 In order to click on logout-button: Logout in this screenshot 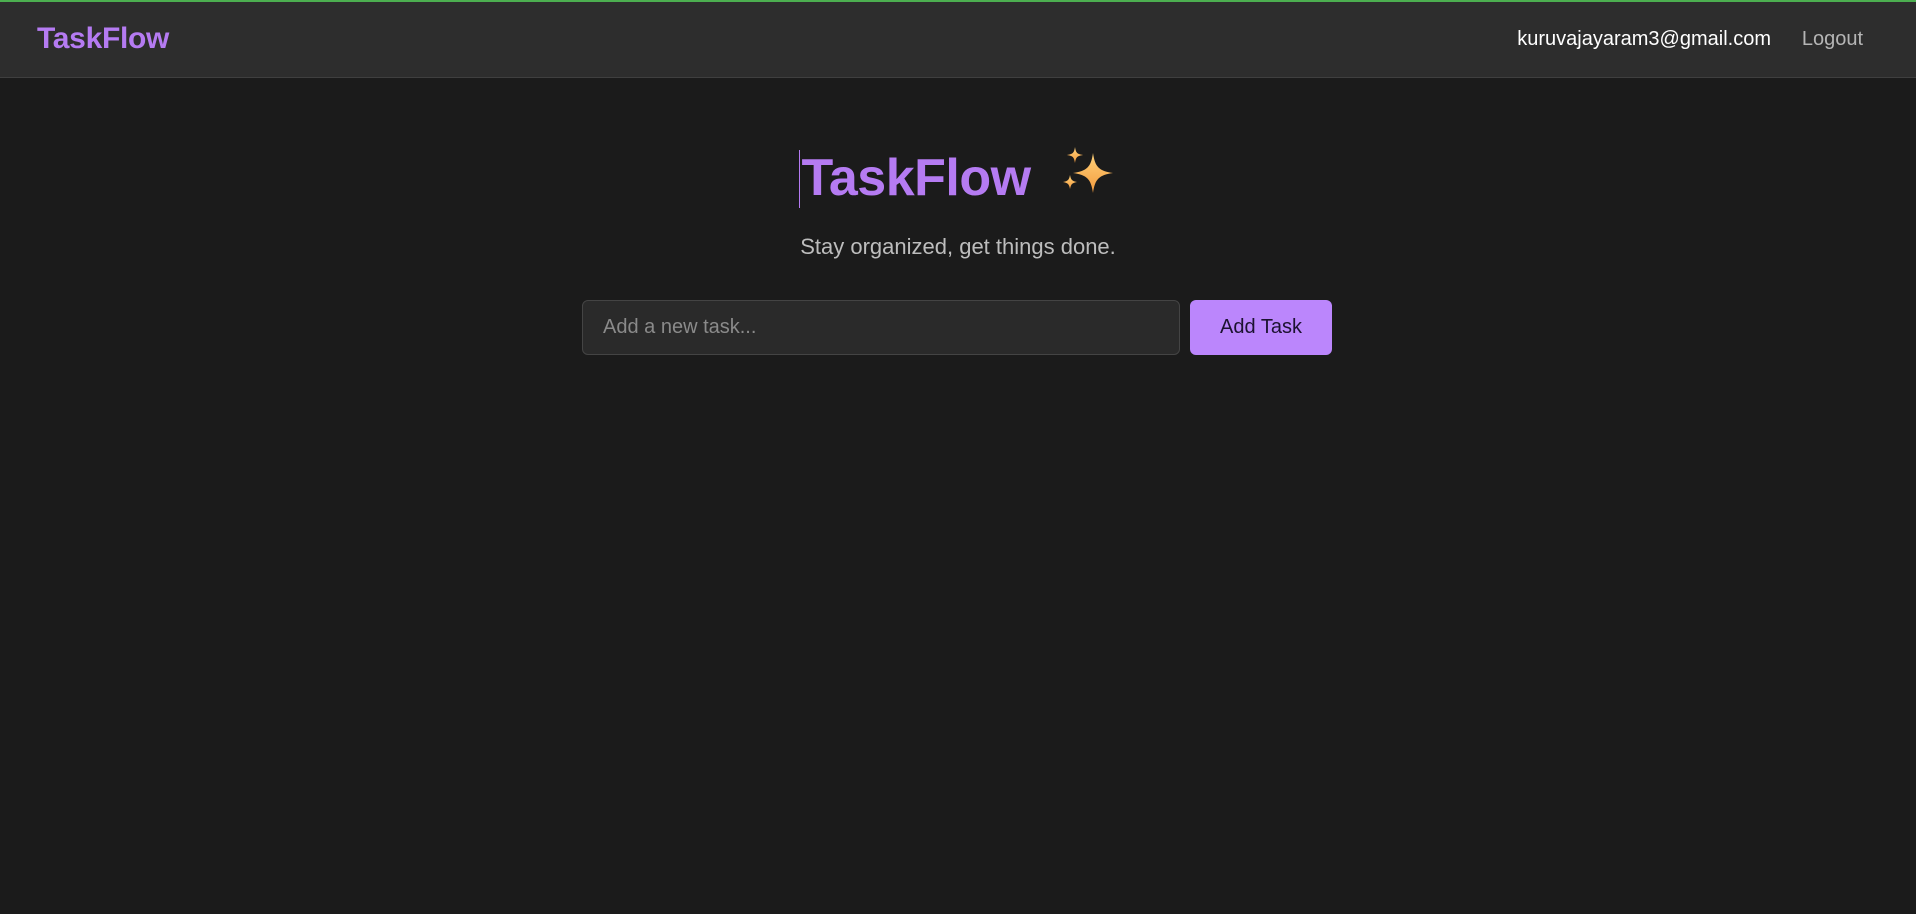, I will do `click(1832, 39)`.